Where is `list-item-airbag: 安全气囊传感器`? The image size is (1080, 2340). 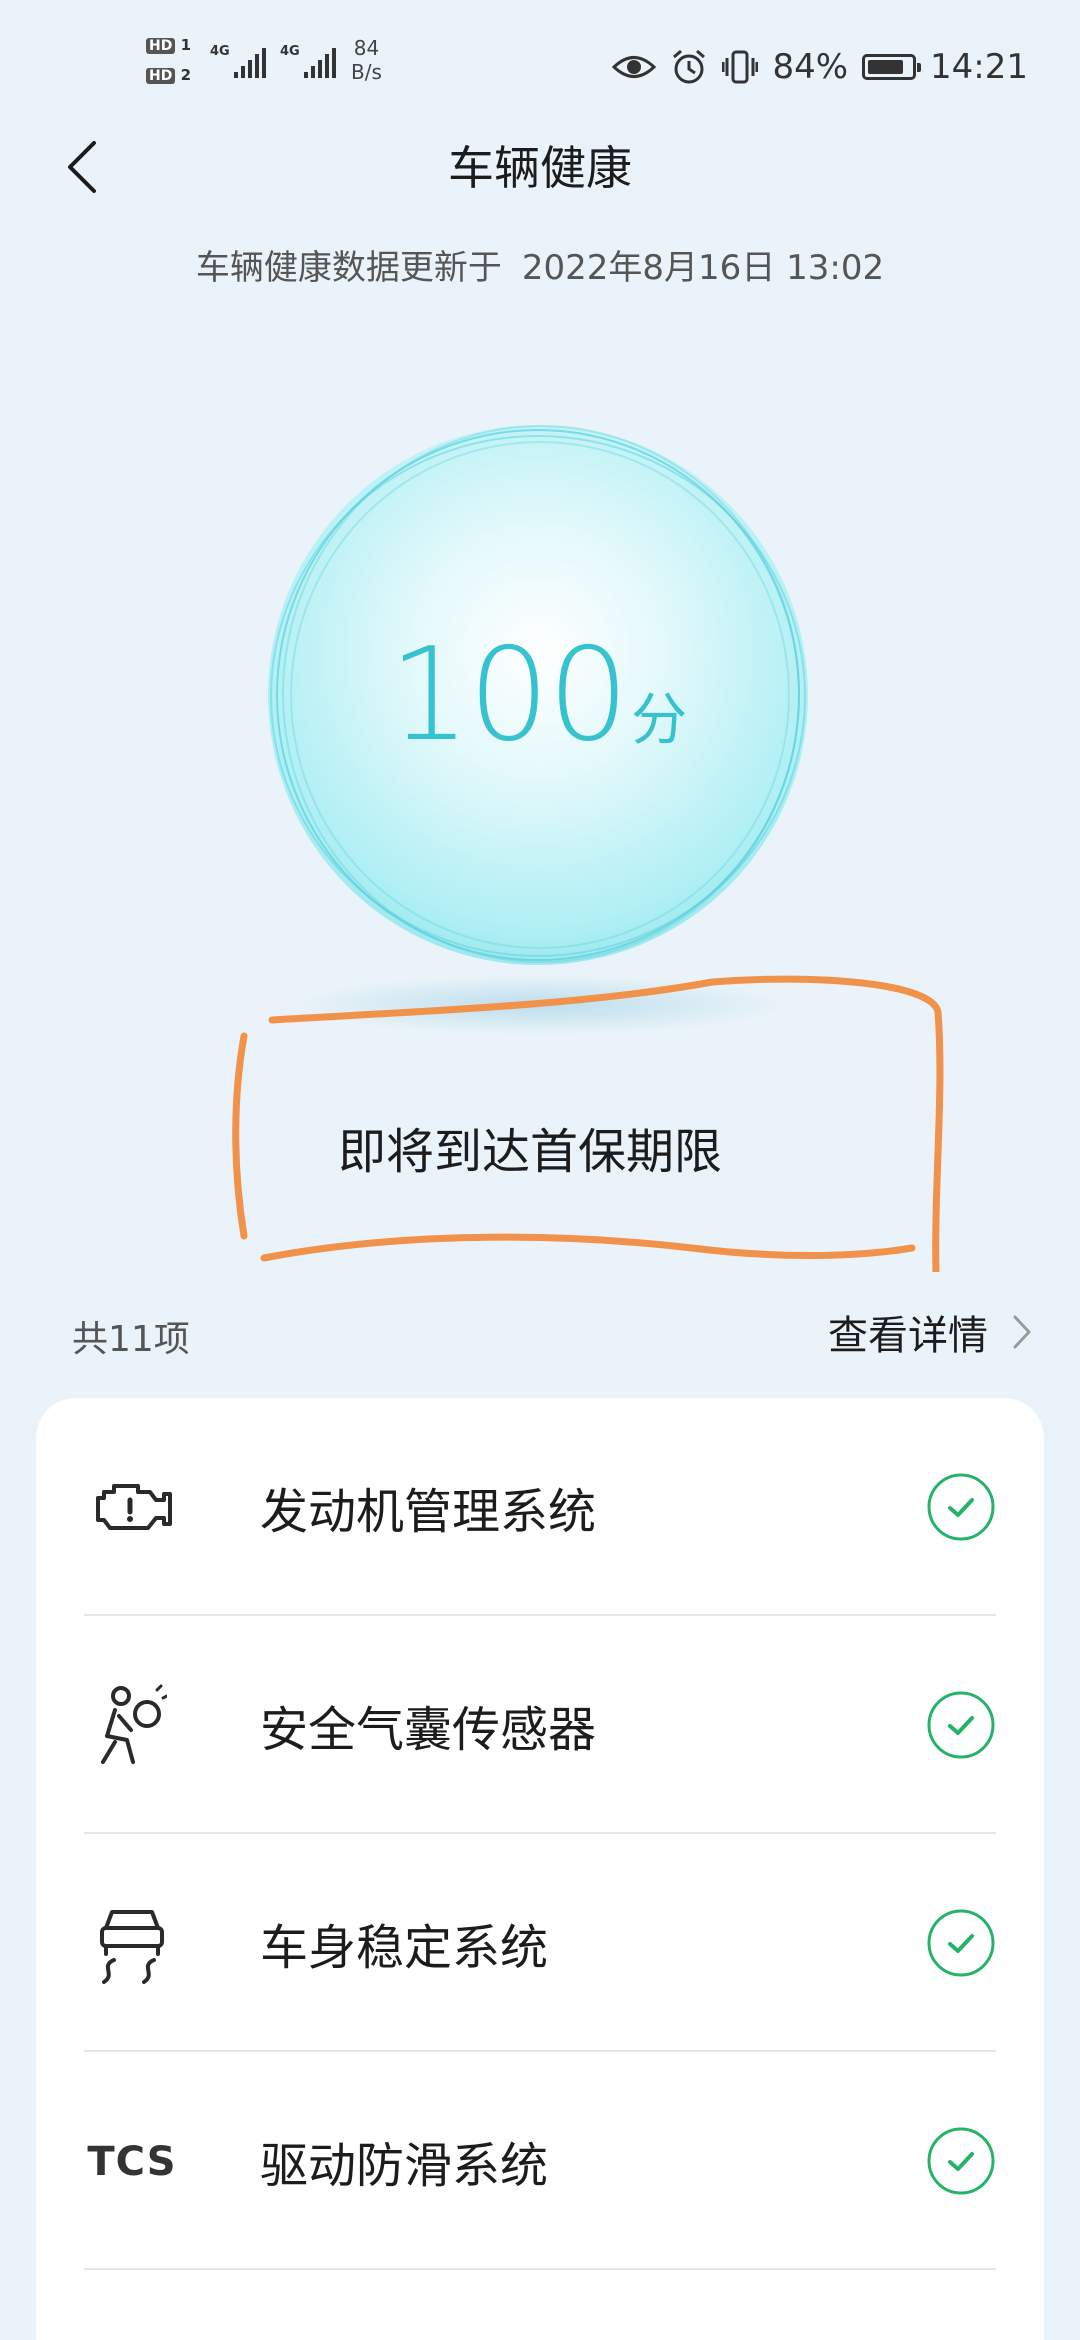
list-item-airbag: 安全气囊传感器 is located at coordinates (540, 1725).